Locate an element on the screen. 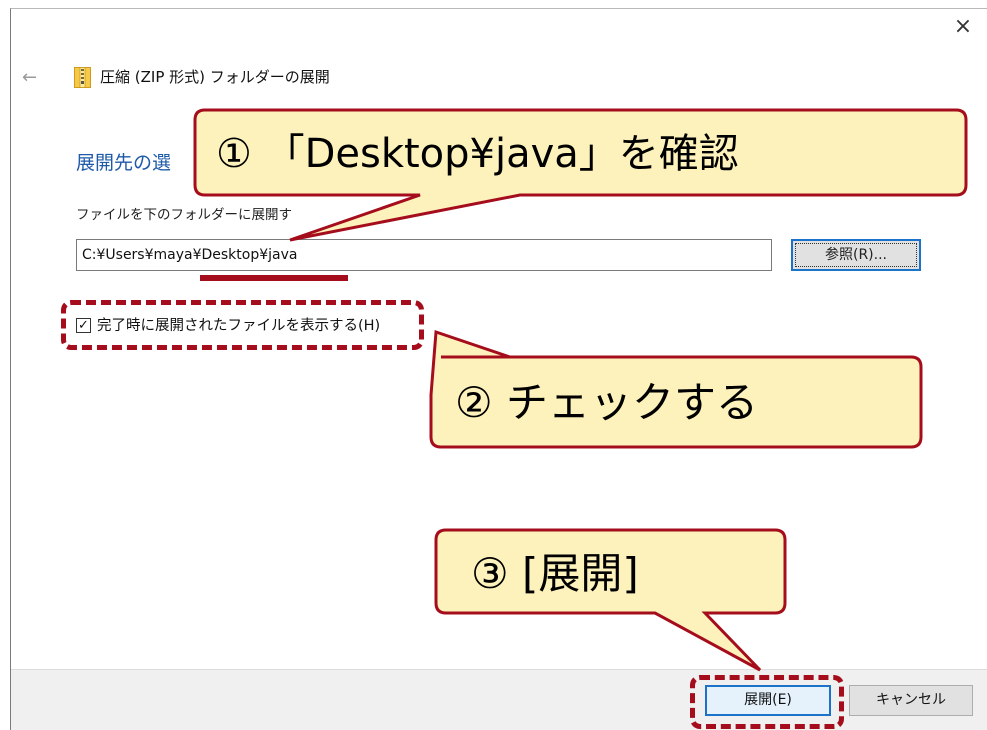  callout-1-text: ① 「Desktop¥java」を確認 is located at coordinates (477, 154).